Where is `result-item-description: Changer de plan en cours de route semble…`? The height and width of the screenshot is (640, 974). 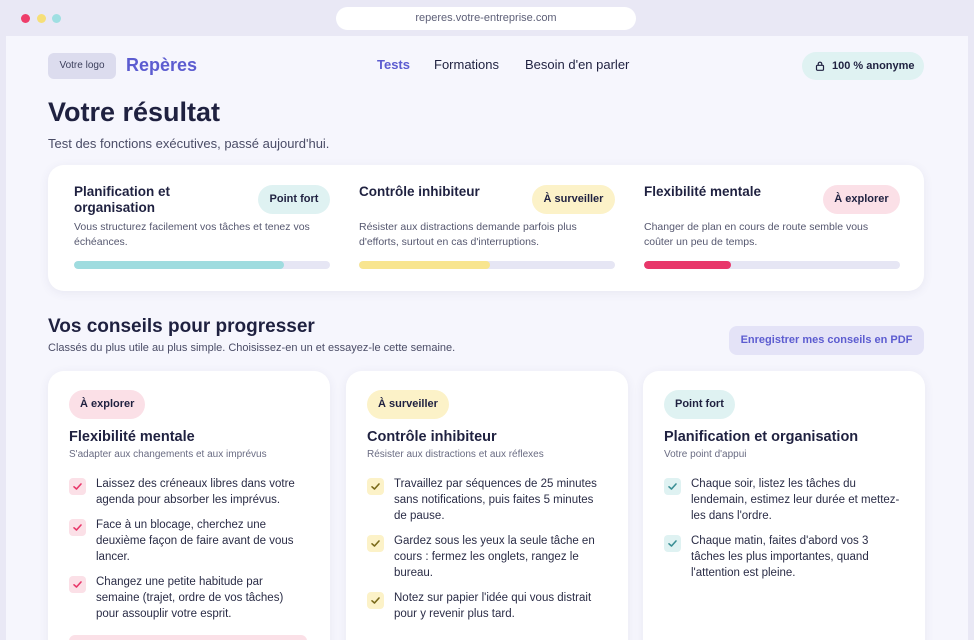 result-item-description: Changer de plan en cours de route semble… is located at coordinates (756, 234).